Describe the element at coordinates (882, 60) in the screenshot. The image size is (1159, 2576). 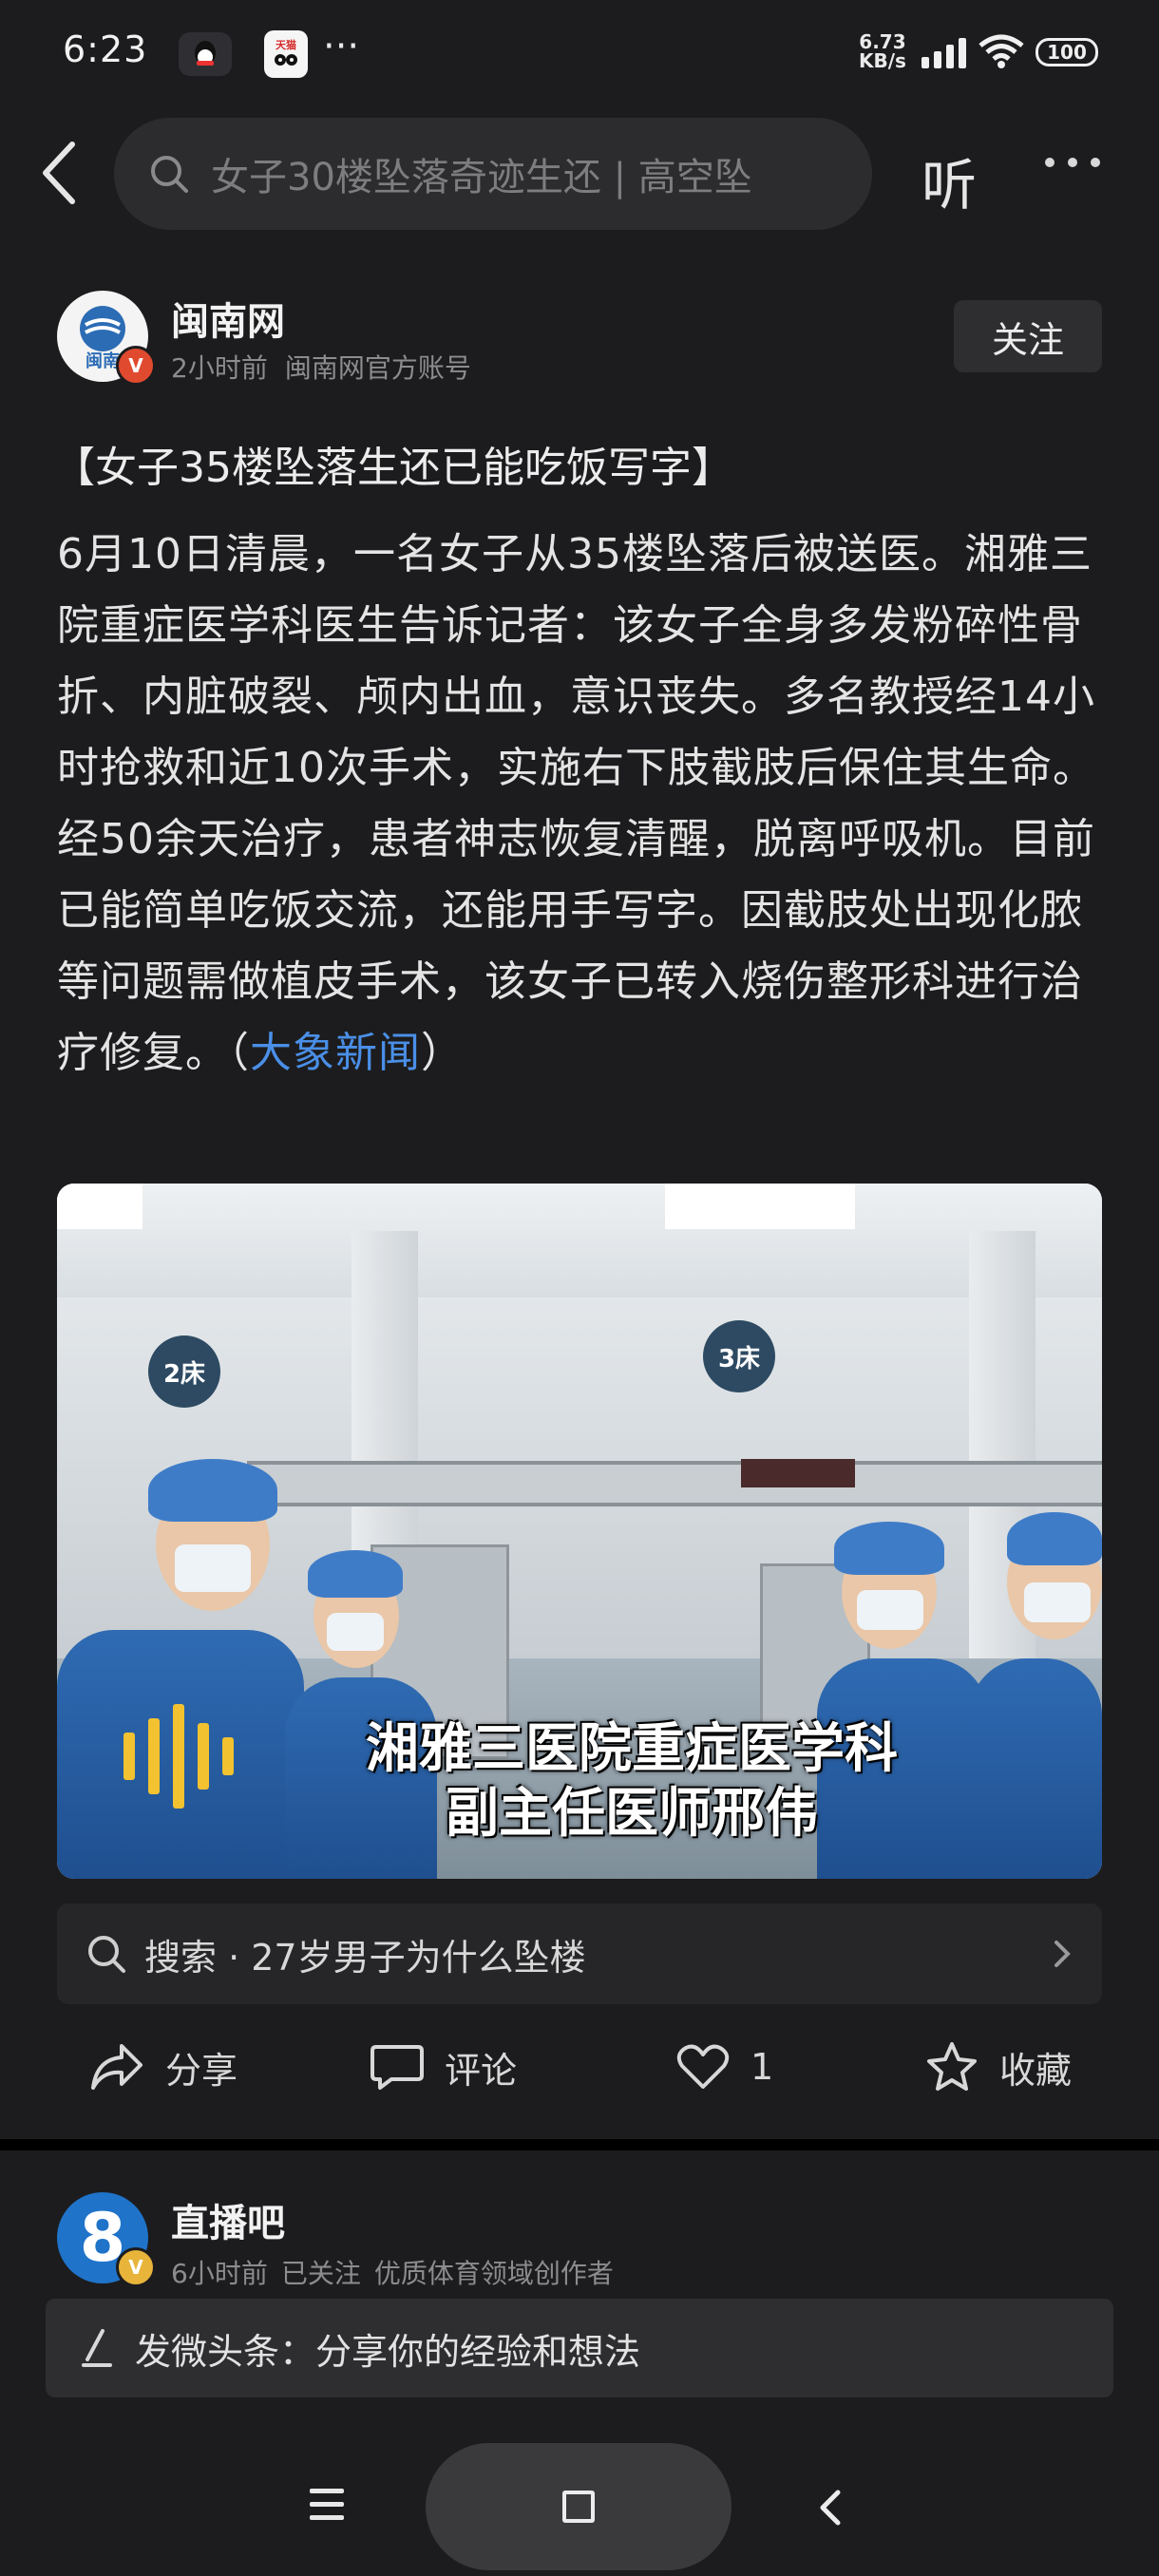
I see `net-speed-unit: KB/s` at that location.